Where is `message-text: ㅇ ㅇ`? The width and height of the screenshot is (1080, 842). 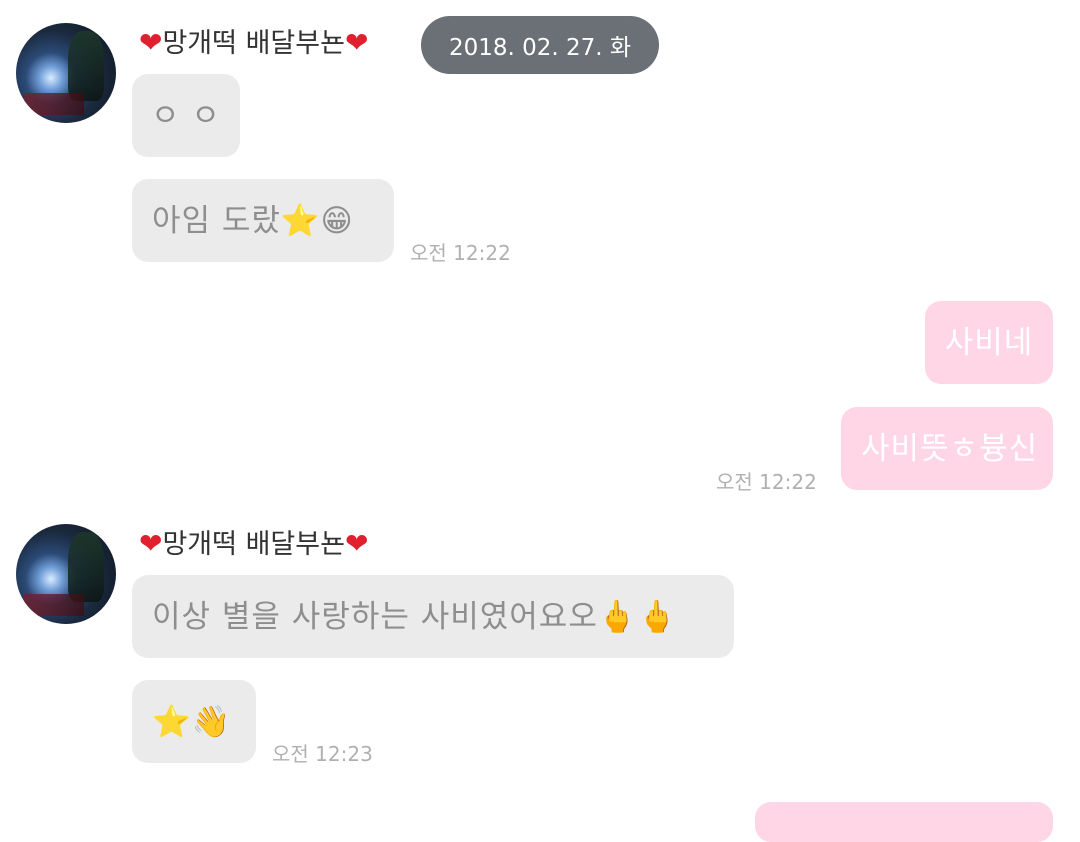 message-text: ㅇ ㅇ is located at coordinates (186, 115).